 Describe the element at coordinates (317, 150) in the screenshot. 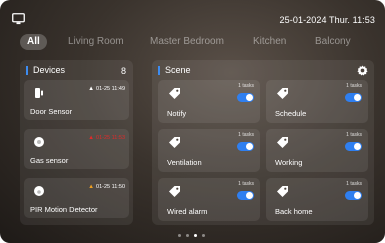

I see `scene-card-working: 1 tasks Working` at that location.